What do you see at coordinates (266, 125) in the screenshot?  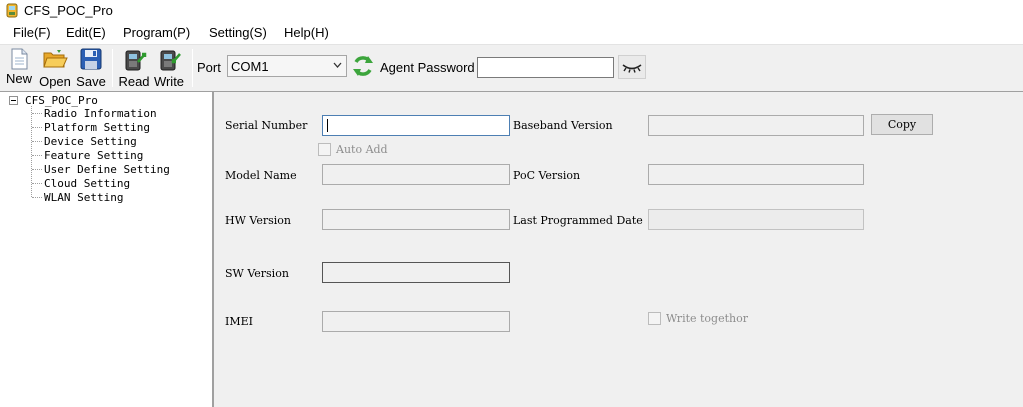 I see `serial-number-label: Serial Number` at bounding box center [266, 125].